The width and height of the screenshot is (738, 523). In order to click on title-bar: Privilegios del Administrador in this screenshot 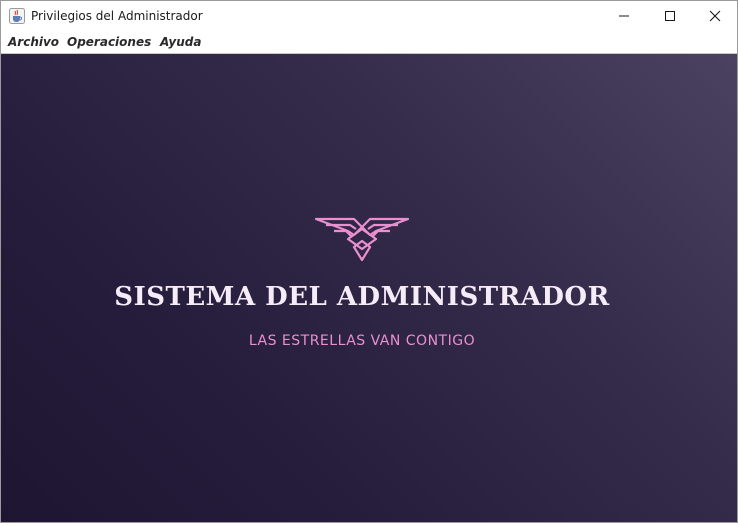, I will do `click(369, 16)`.